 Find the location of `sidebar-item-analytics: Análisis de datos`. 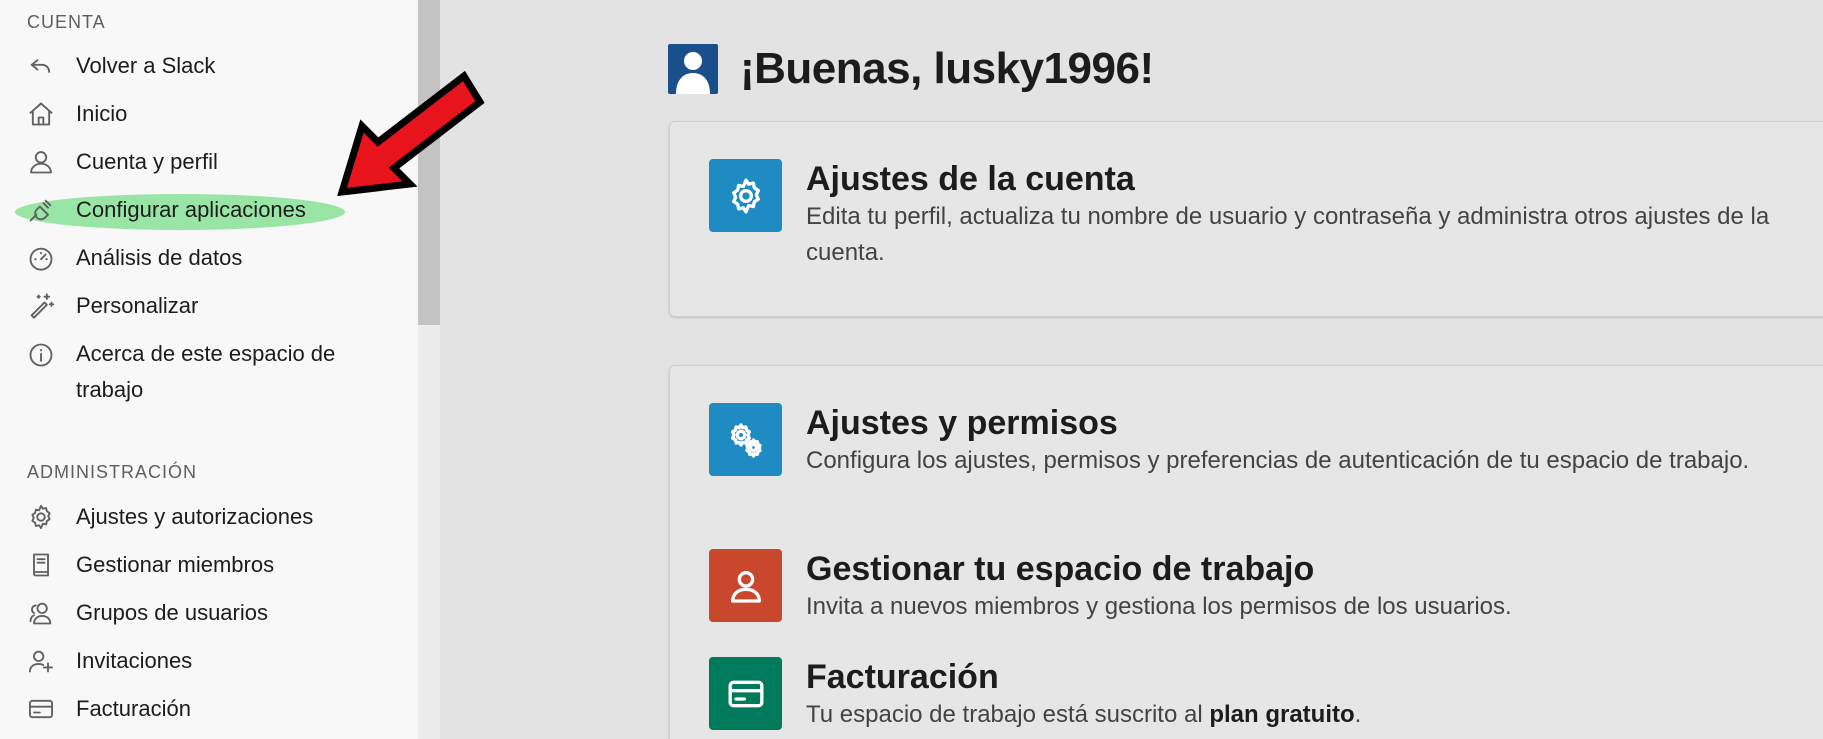

sidebar-item-analytics: Análisis de datos is located at coordinates (133, 258).